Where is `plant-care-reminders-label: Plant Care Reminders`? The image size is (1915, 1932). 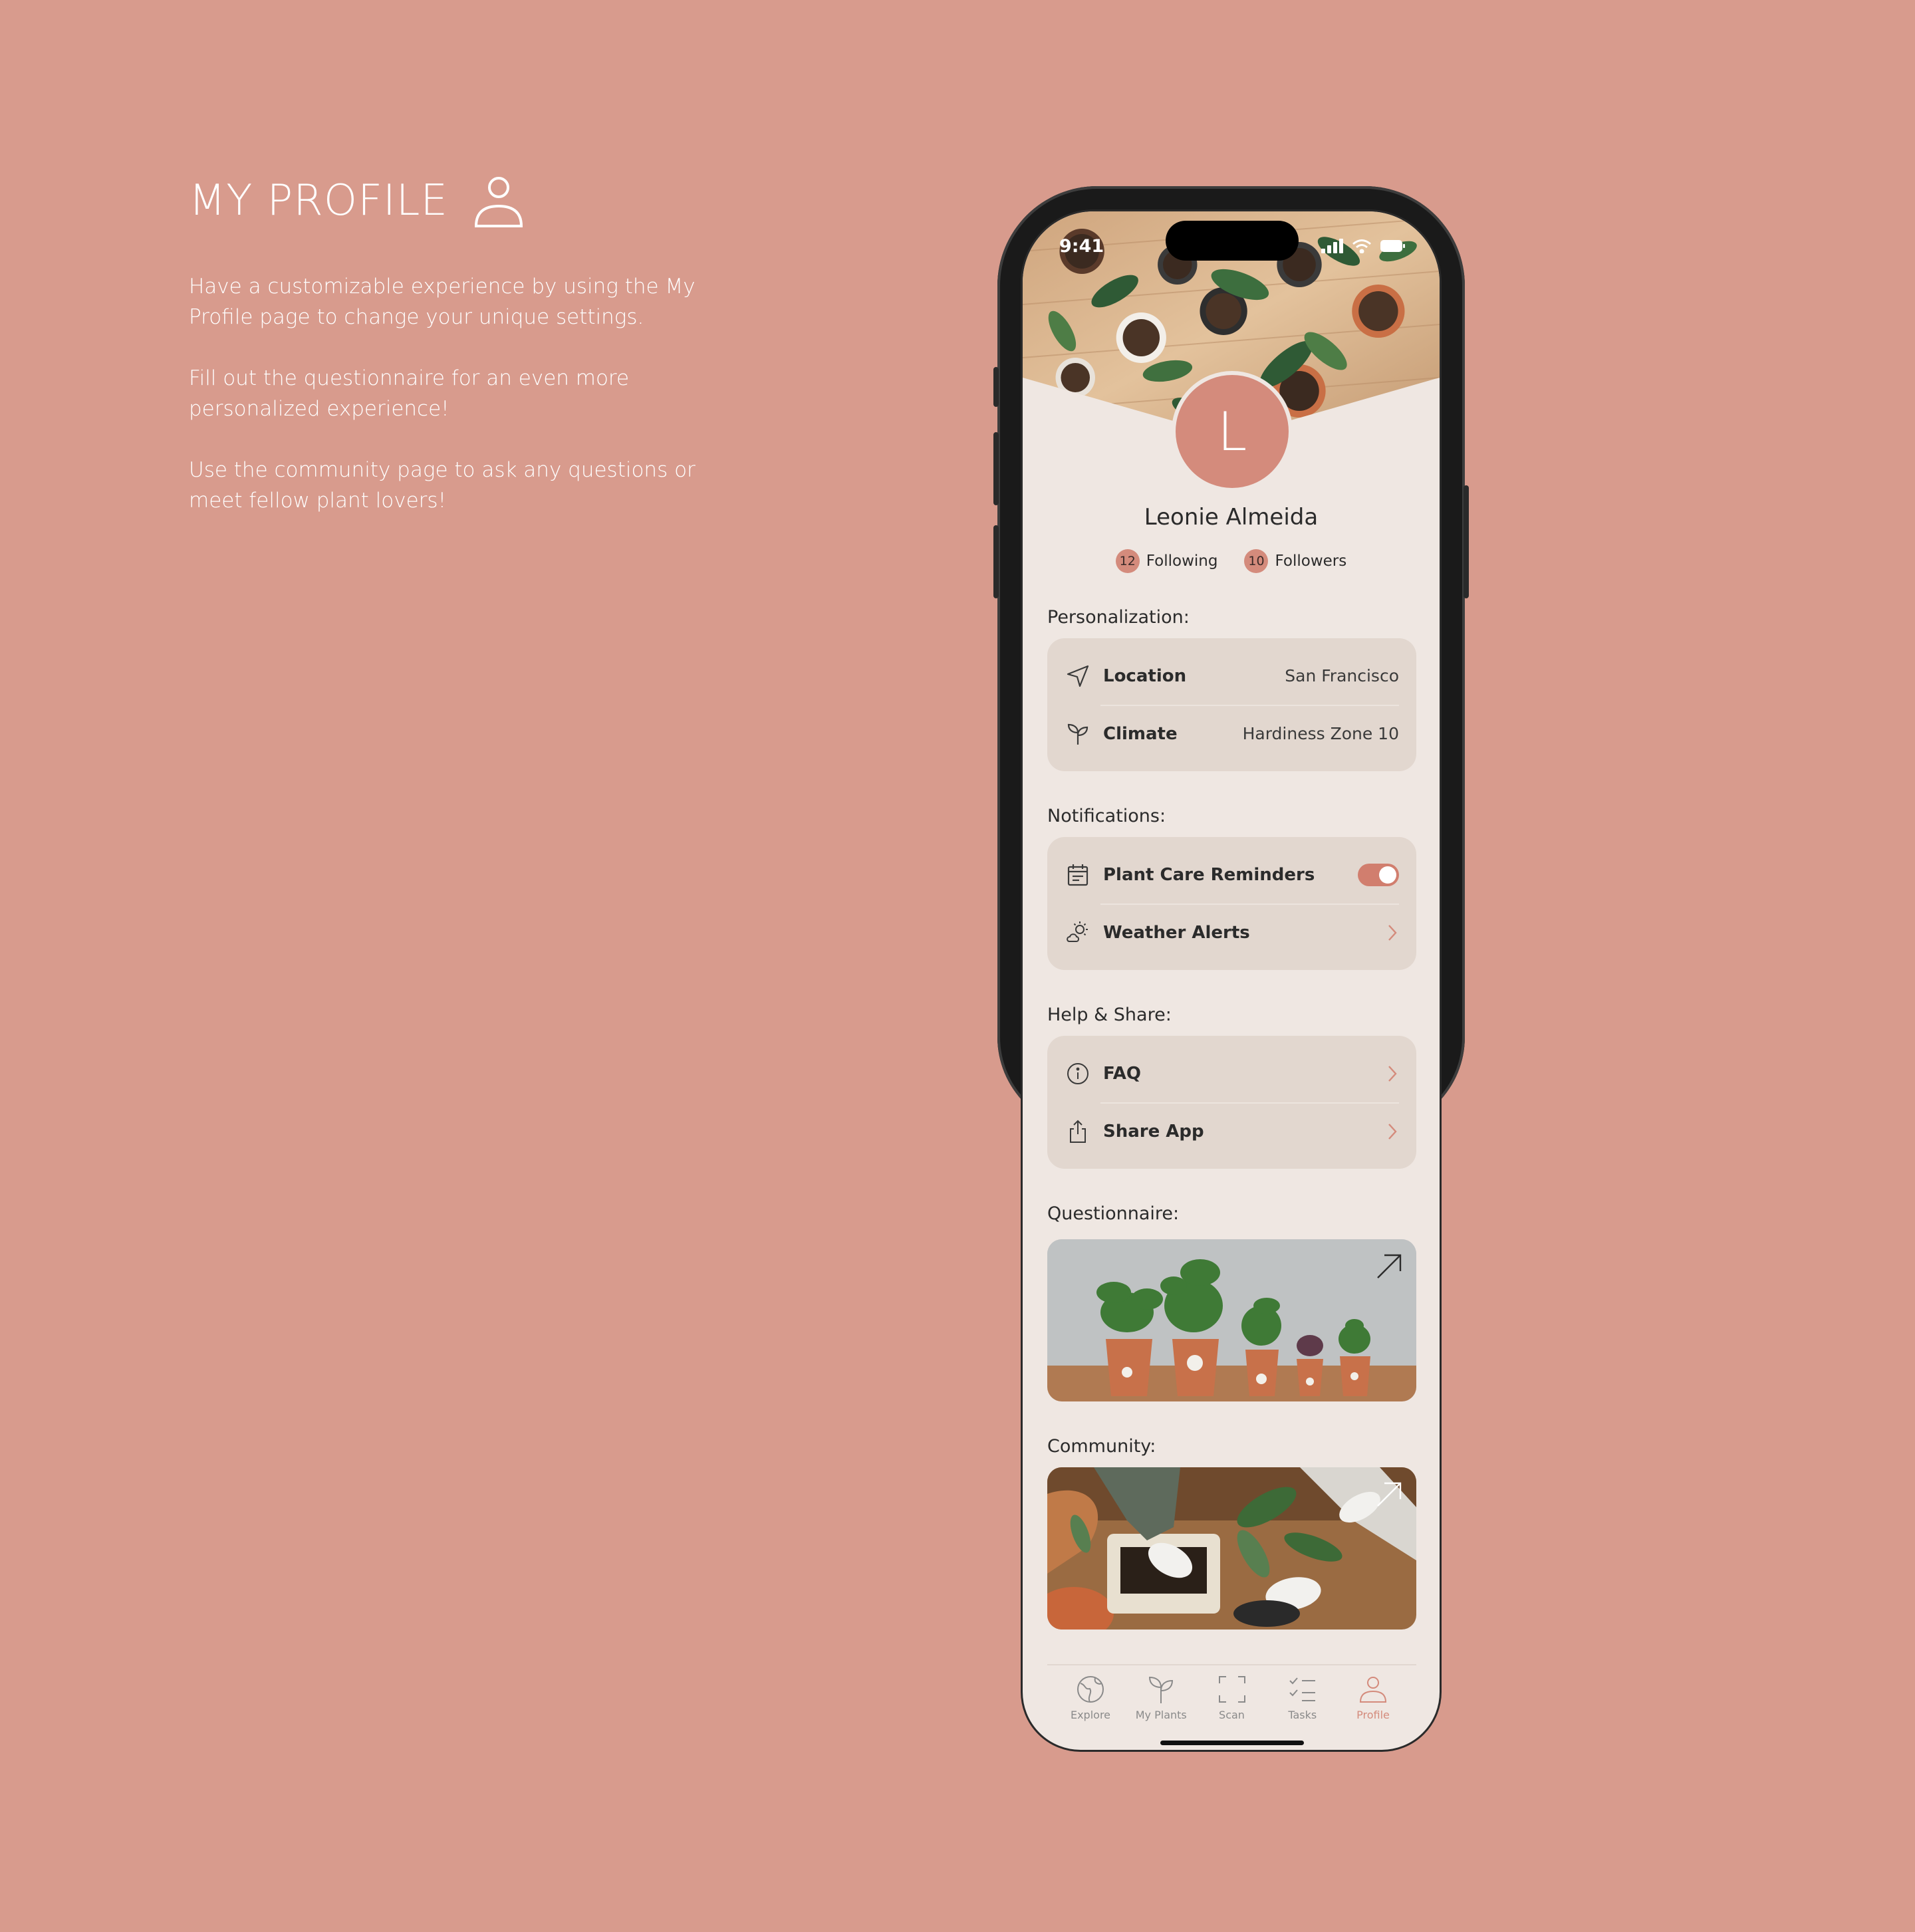 plant-care-reminders-label: Plant Care Reminders is located at coordinates (1209, 874).